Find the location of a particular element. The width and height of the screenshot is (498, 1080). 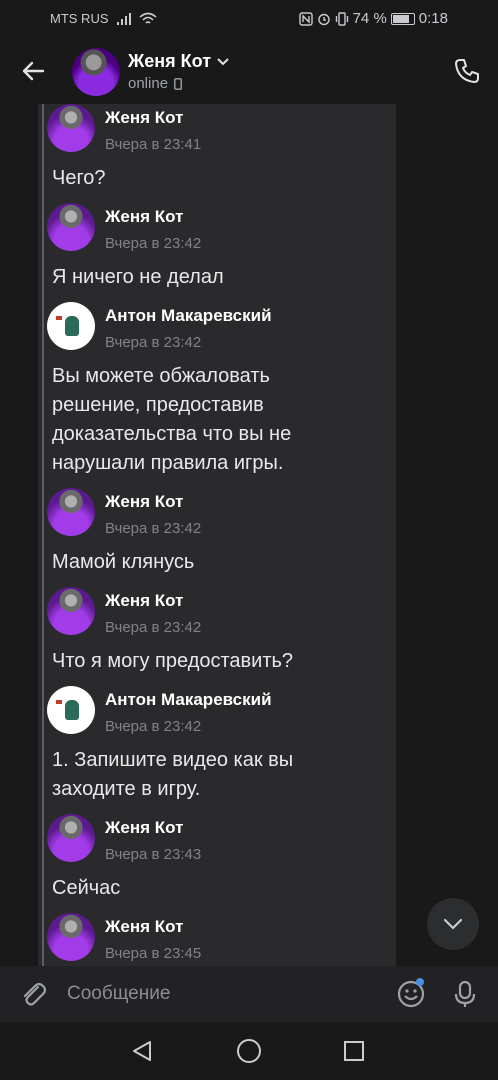

system-navigation-bar is located at coordinates (249, 1051).